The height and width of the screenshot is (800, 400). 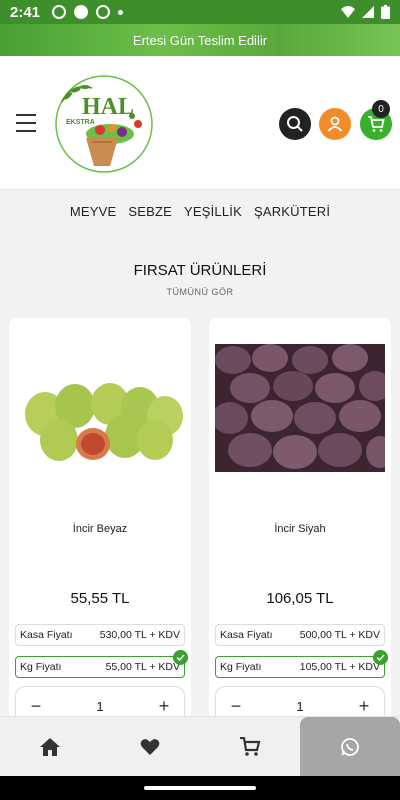 I want to click on system-gesture-bar, so click(x=200, y=788).